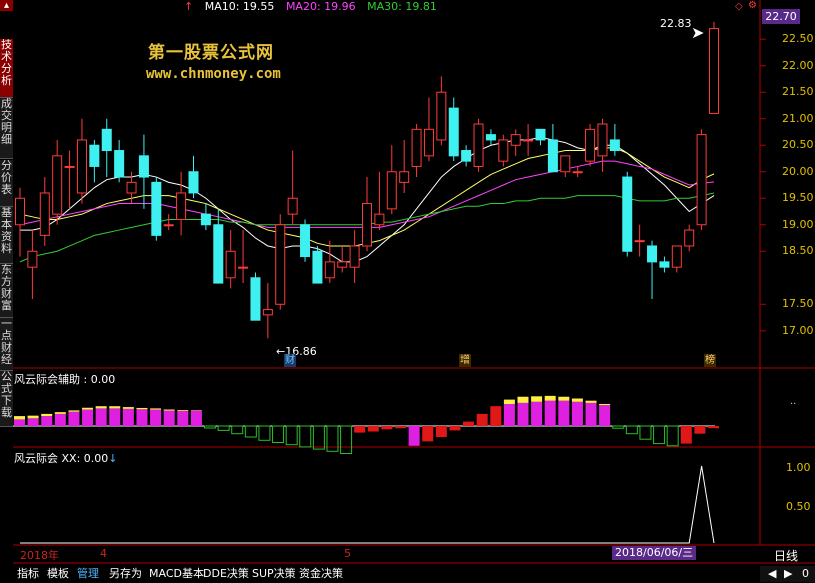  What do you see at coordinates (64, 379) in the screenshot?
I see `indicator1-title: 风云际会辅助 : 0.00` at bounding box center [64, 379].